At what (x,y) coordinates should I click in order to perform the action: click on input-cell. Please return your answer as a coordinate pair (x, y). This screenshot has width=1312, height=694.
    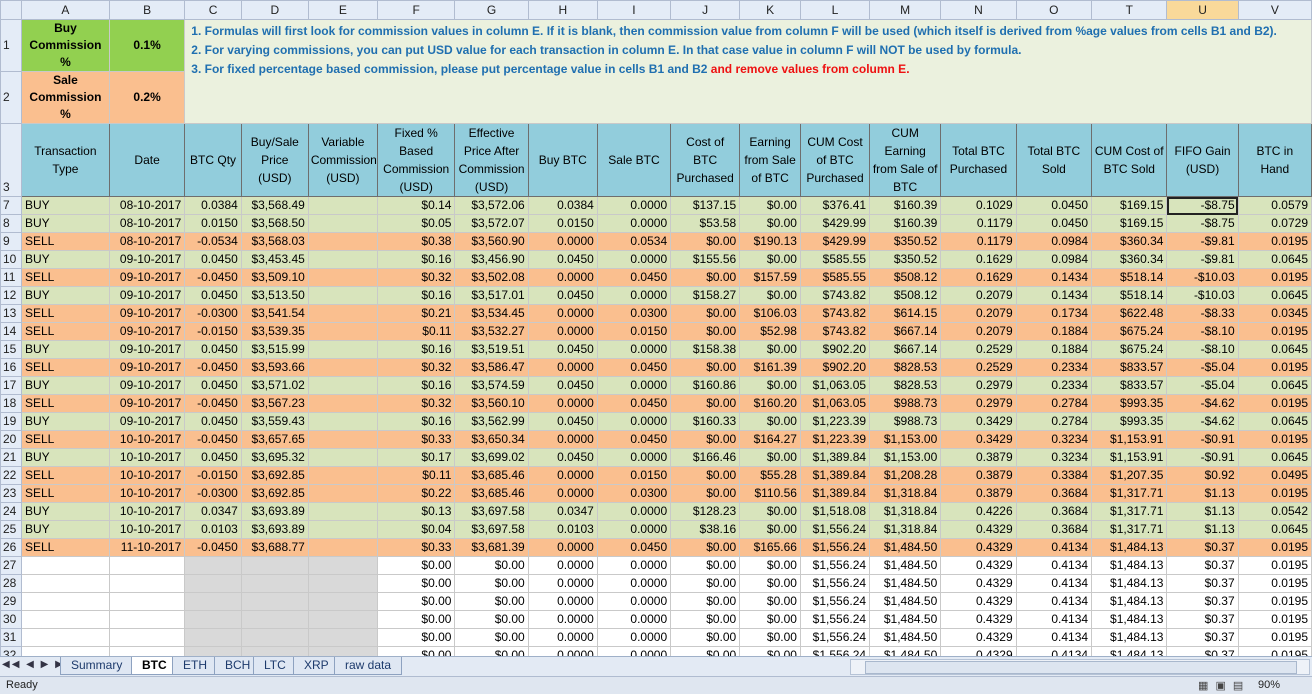
    Looking at the image, I should click on (65, 619).